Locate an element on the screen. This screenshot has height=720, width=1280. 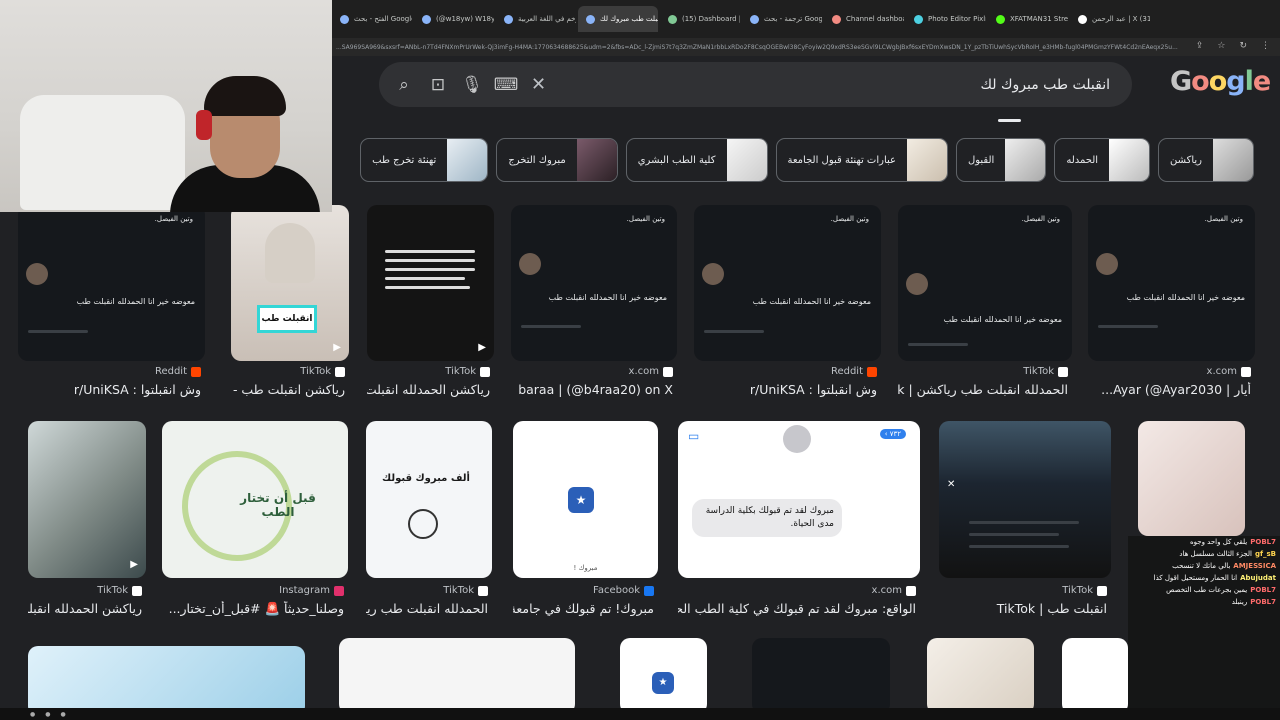
browser-tab: عبد الرحمن | X (31 is located at coordinates (1110, 19).